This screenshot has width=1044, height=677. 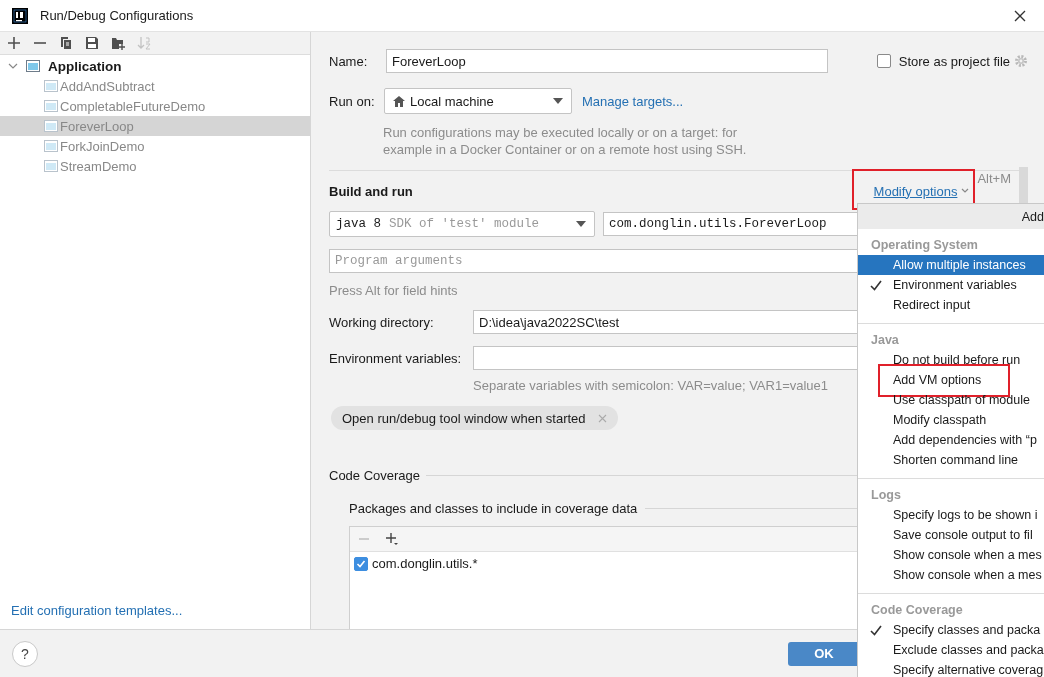 I want to click on menu-item: Modify classpath, so click(x=951, y=420).